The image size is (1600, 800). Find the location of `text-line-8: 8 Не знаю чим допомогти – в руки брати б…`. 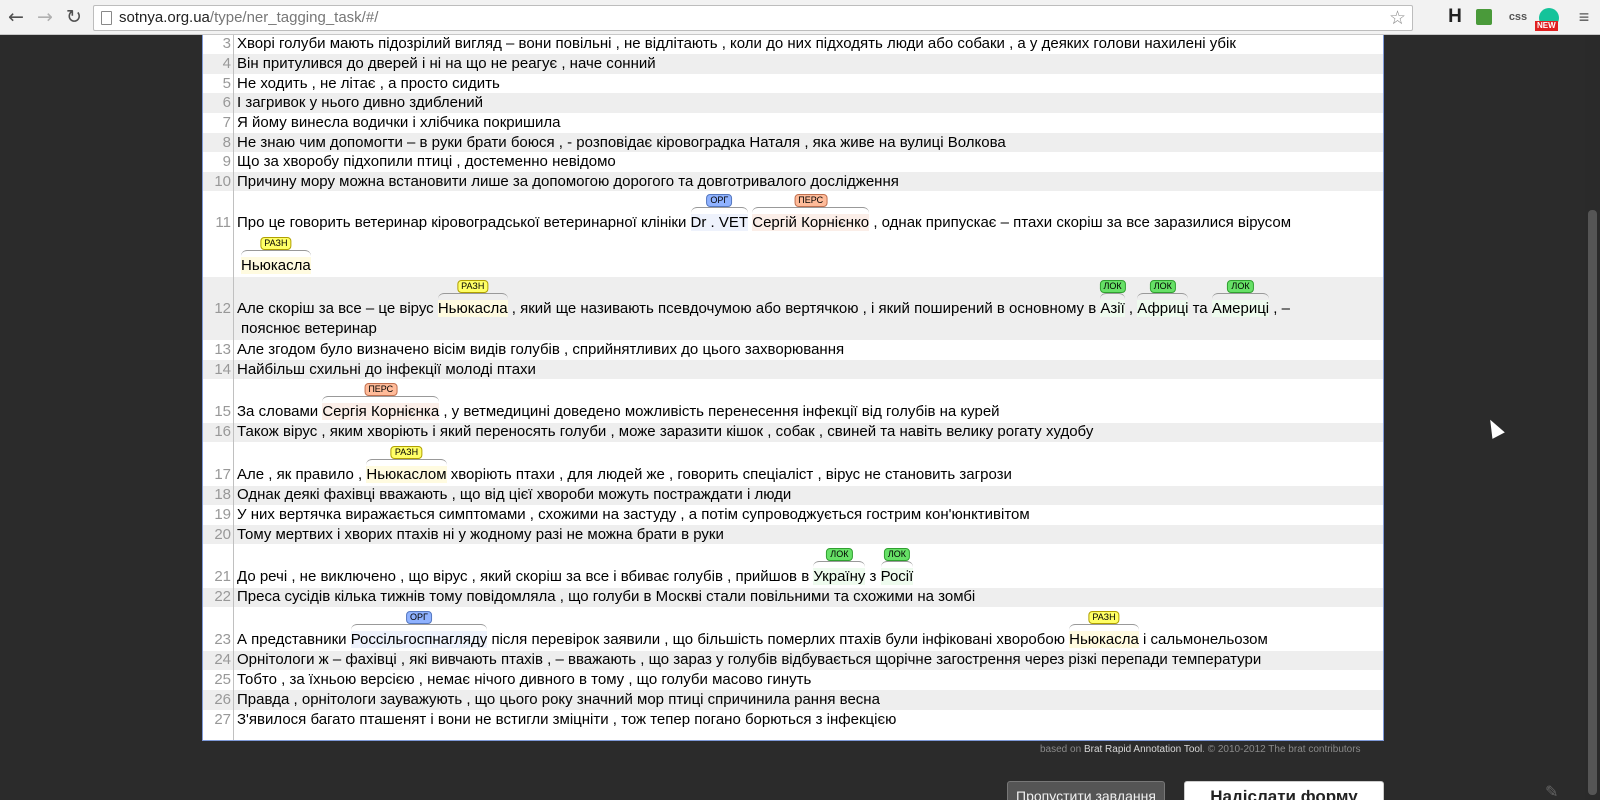

text-line-8: 8 Не знаю чим допомогти – в руки брати б… is located at coordinates (793, 142).